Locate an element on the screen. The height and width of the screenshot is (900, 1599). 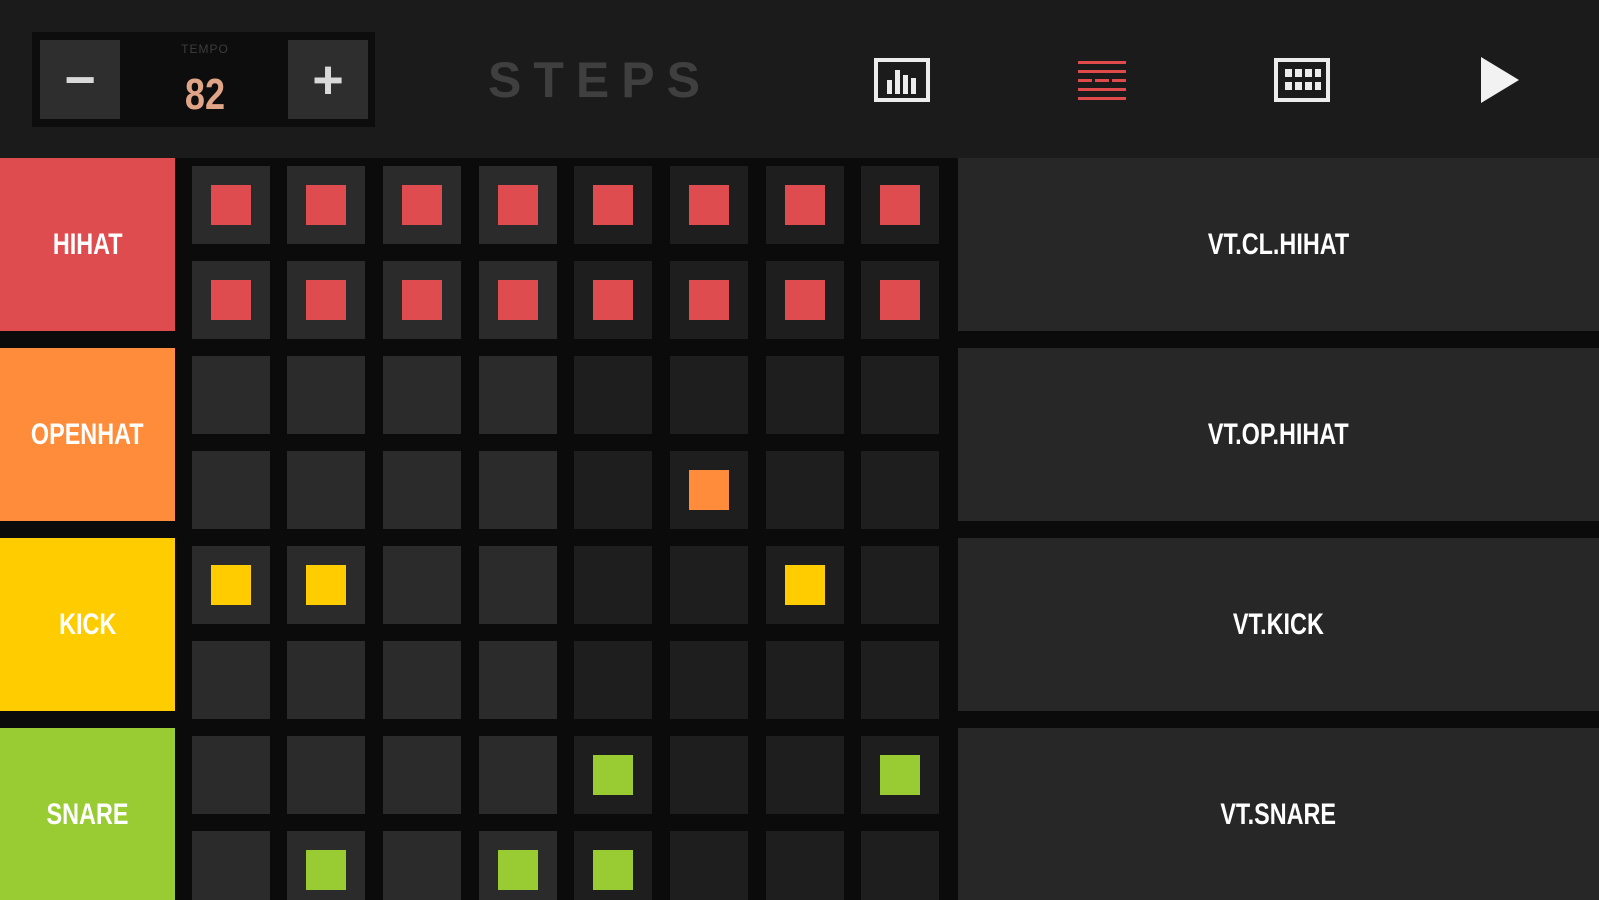
track-label-kick: KICK is located at coordinates (87, 624).